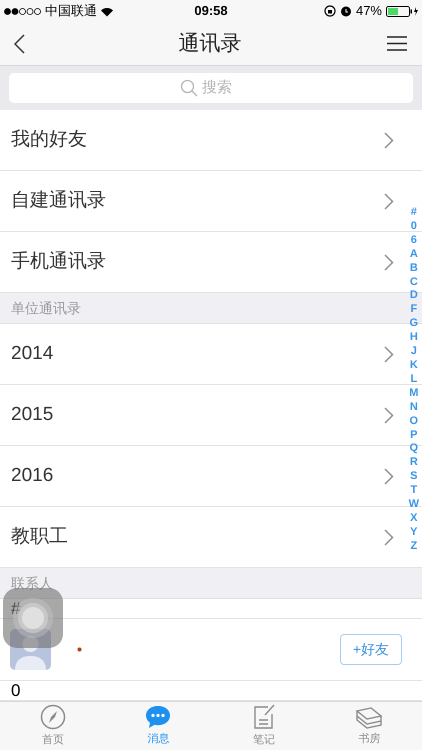 The width and height of the screenshot is (422, 750). Describe the element at coordinates (46, 308) in the screenshot. I see `section-header: 单位通讯录` at that location.